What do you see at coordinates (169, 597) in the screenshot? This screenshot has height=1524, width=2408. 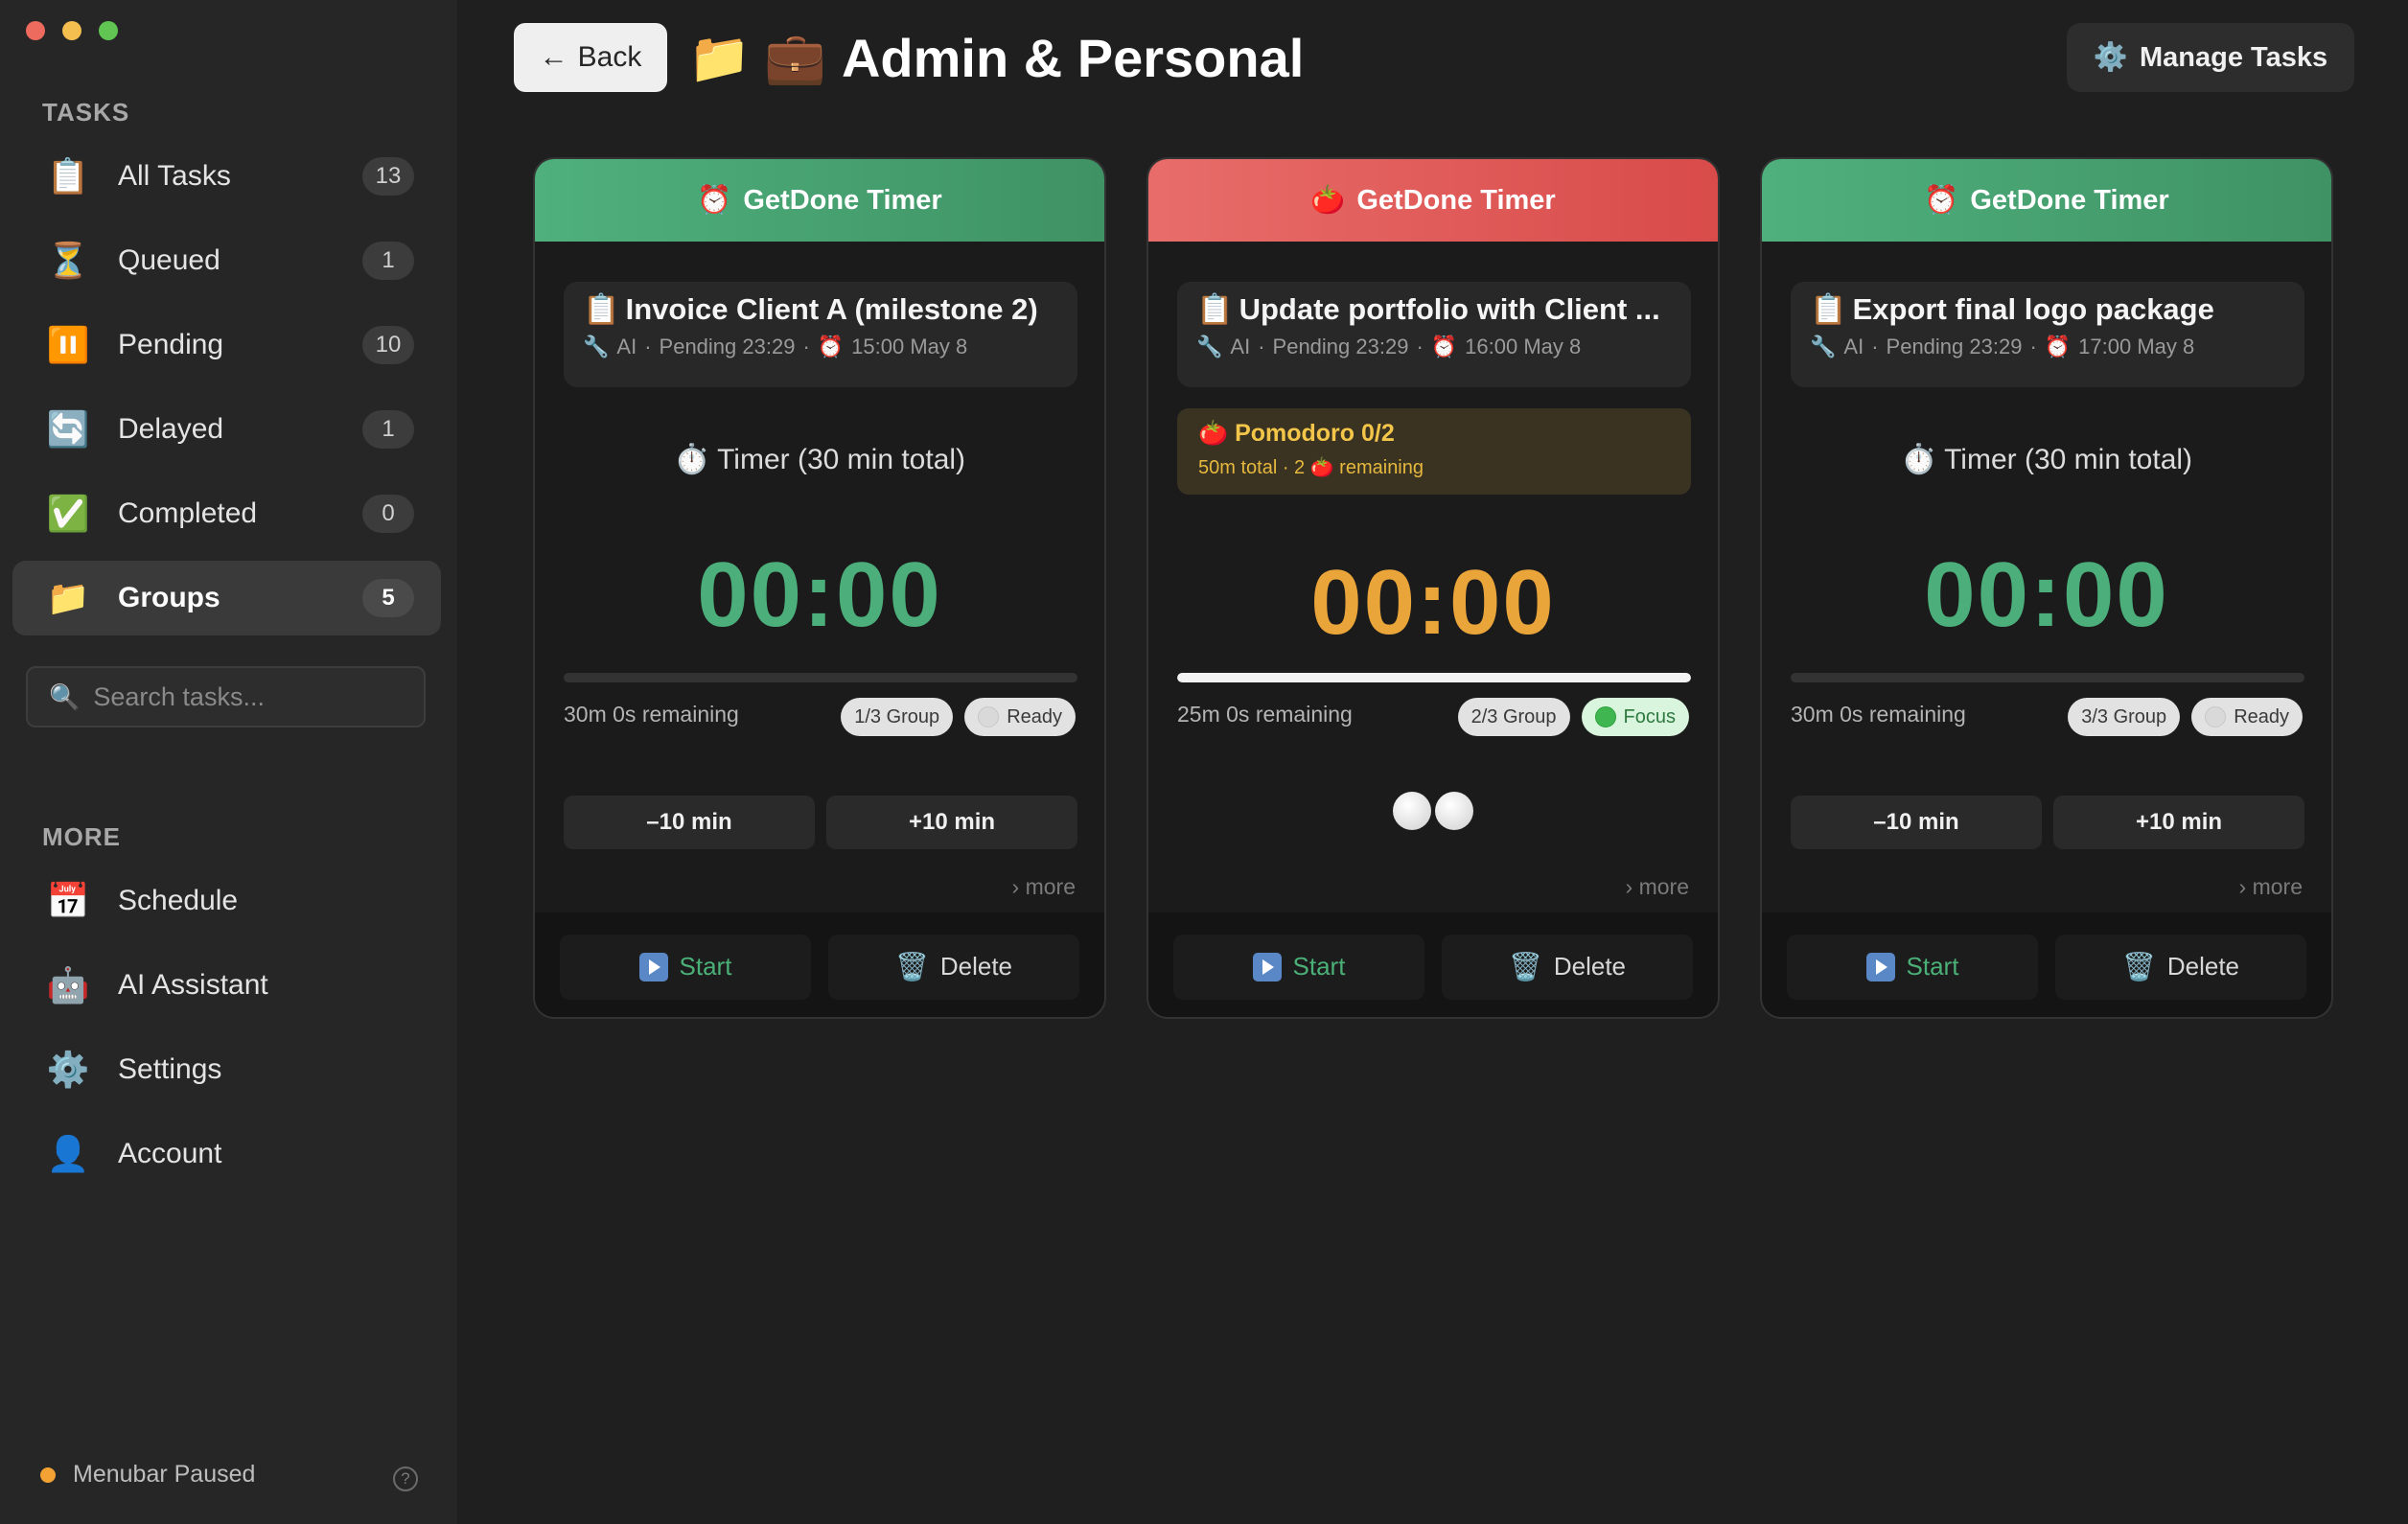 I see `sidebar-item-label: Groups` at bounding box center [169, 597].